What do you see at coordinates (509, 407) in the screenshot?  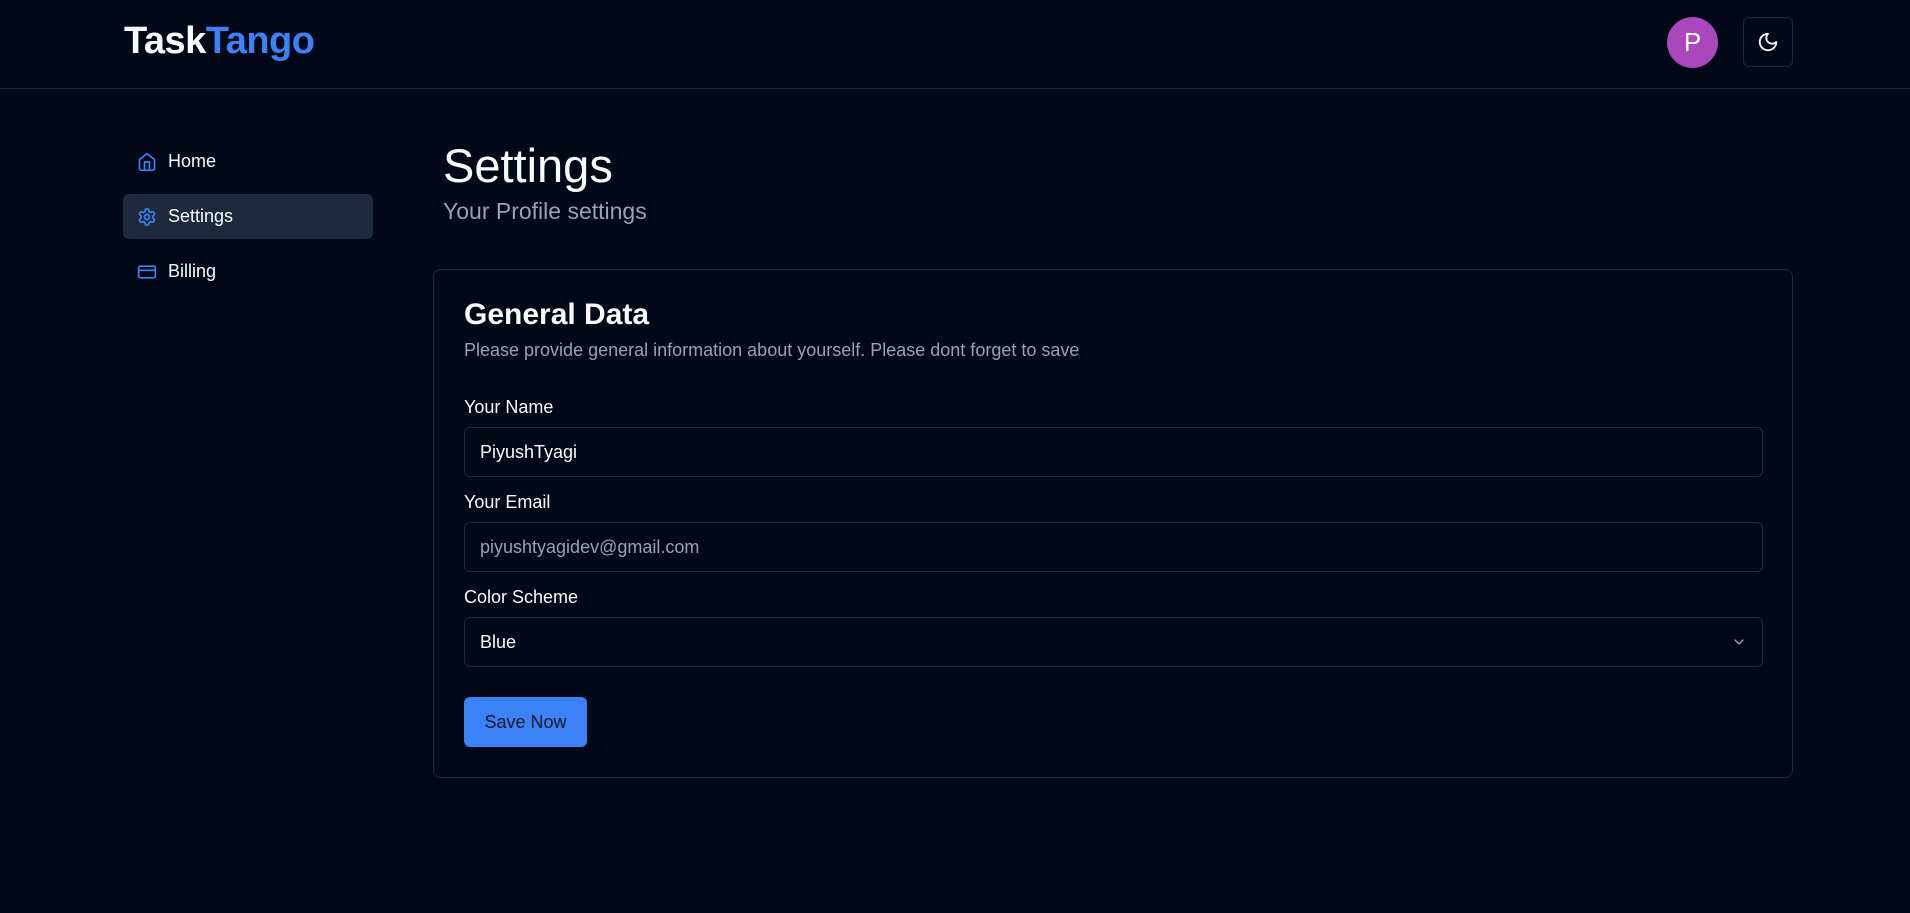 I see `name-label: Your Name` at bounding box center [509, 407].